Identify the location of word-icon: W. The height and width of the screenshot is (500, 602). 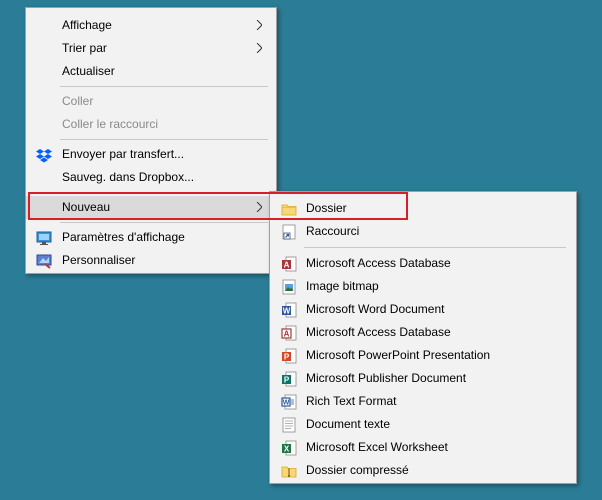
(289, 310).